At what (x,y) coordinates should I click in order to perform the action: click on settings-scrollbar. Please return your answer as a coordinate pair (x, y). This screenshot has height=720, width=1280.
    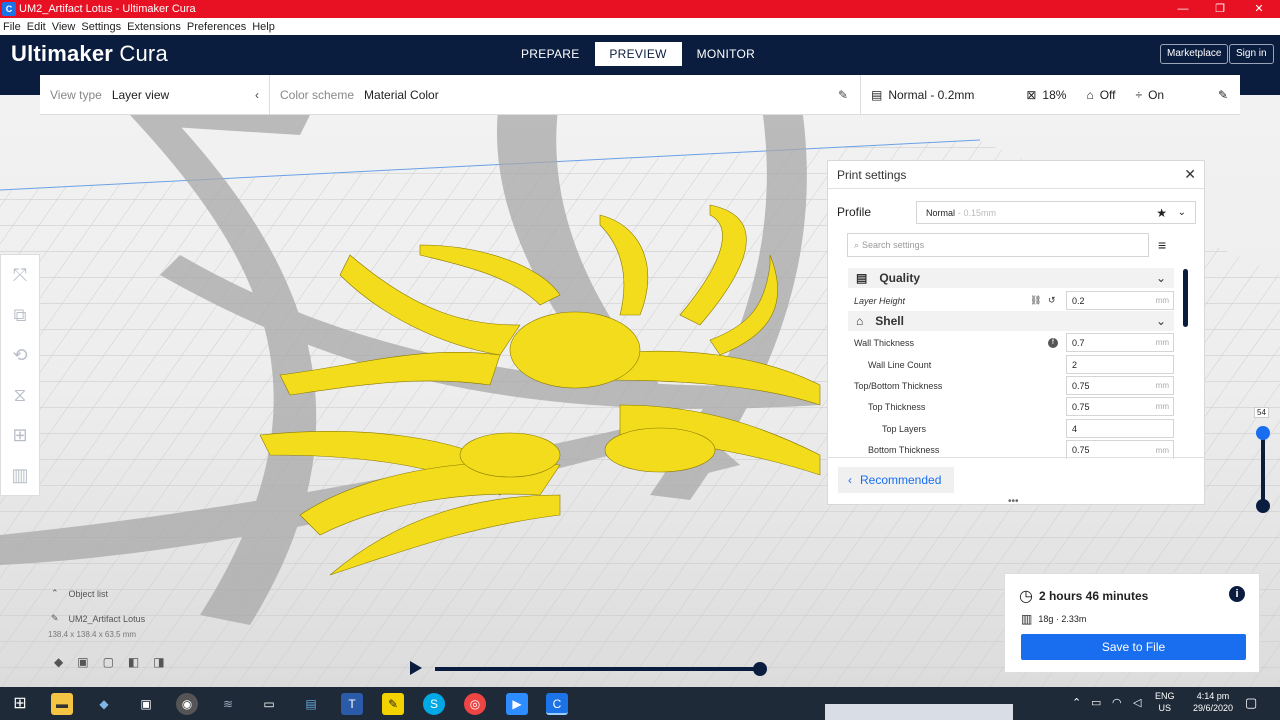
    Looking at the image, I should click on (1185, 298).